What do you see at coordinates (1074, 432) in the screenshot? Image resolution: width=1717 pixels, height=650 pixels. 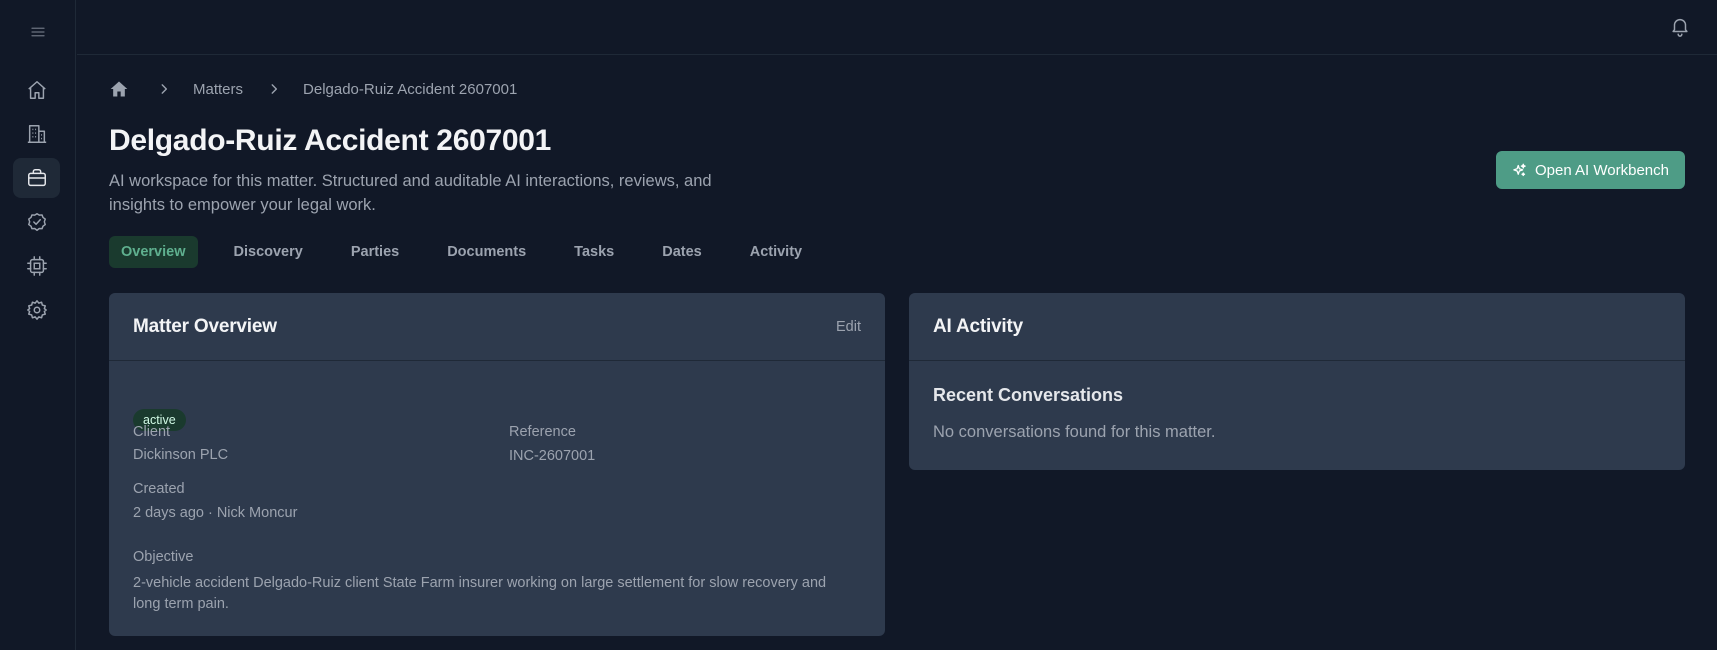 I see `empty-conversations-message: No conversations found for this matter.` at bounding box center [1074, 432].